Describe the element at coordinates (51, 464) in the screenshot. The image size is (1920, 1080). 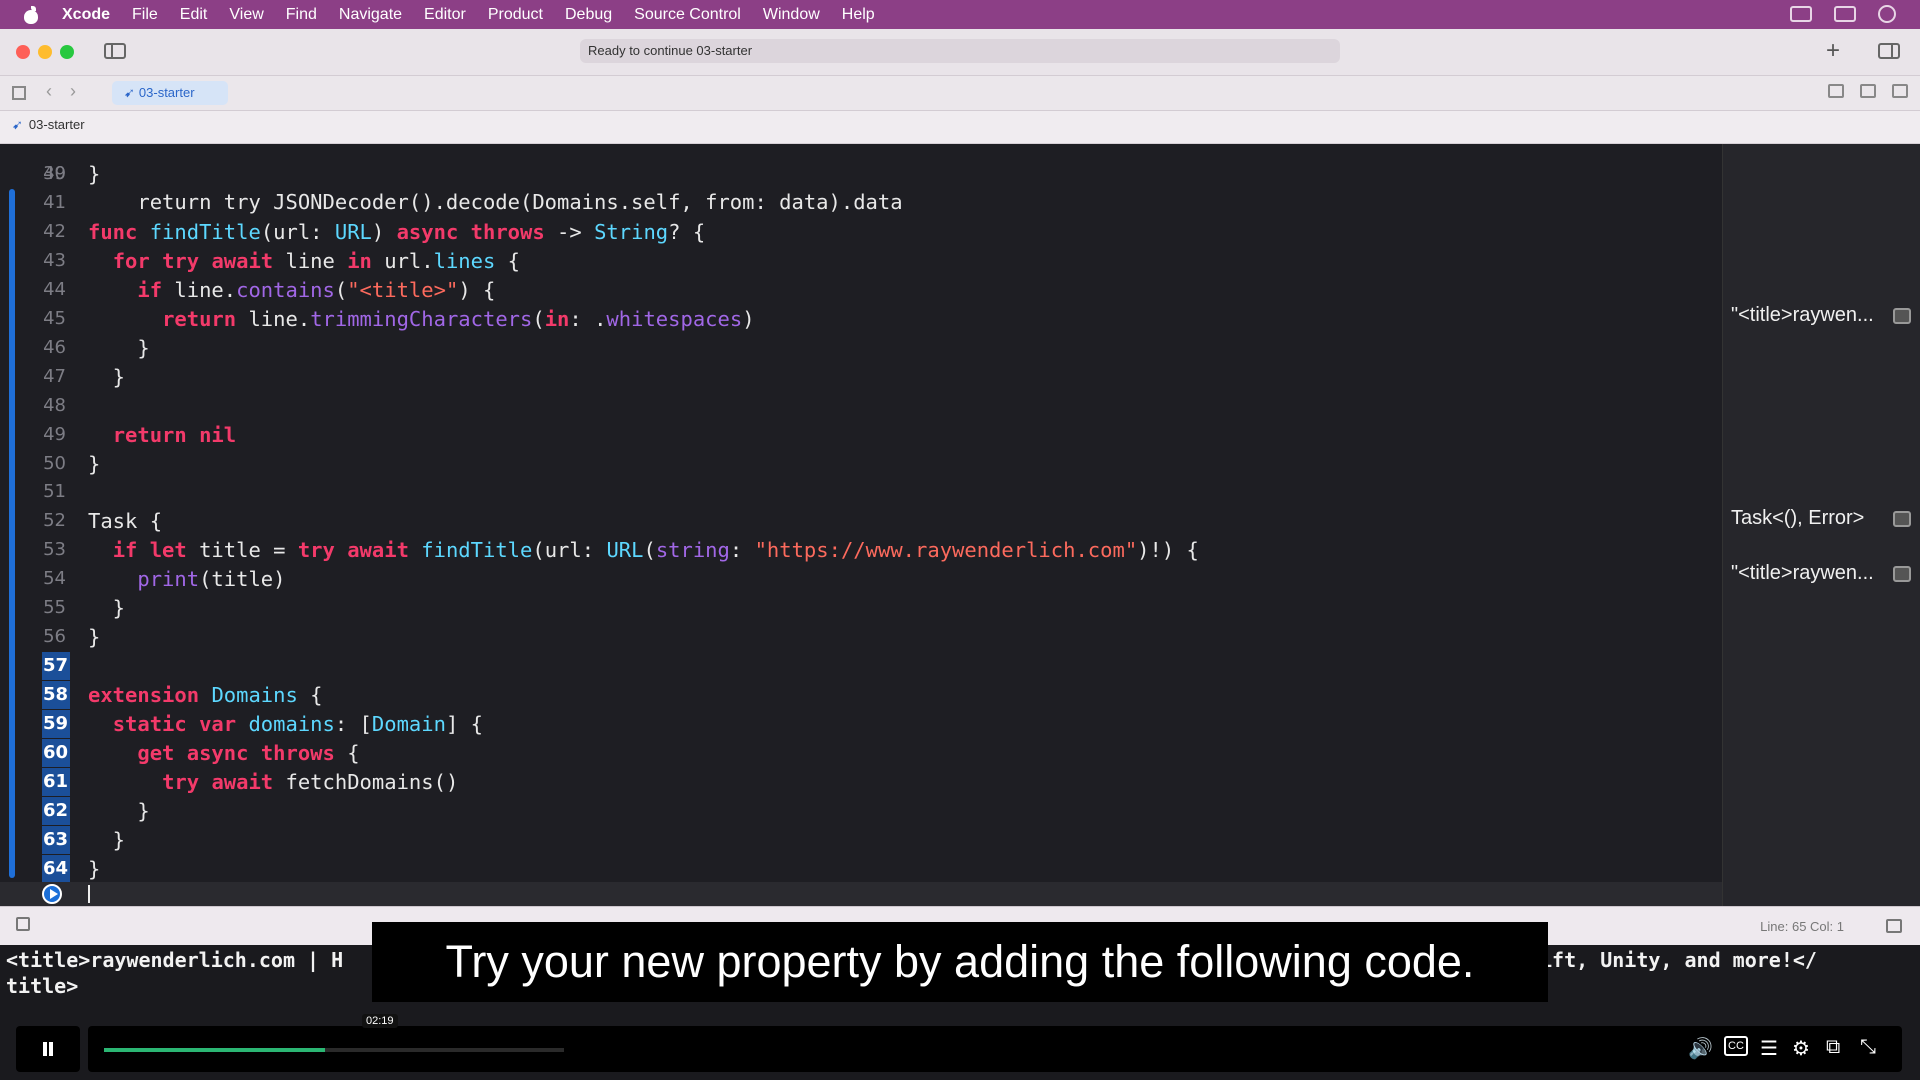
I see `line-number: 50` at that location.